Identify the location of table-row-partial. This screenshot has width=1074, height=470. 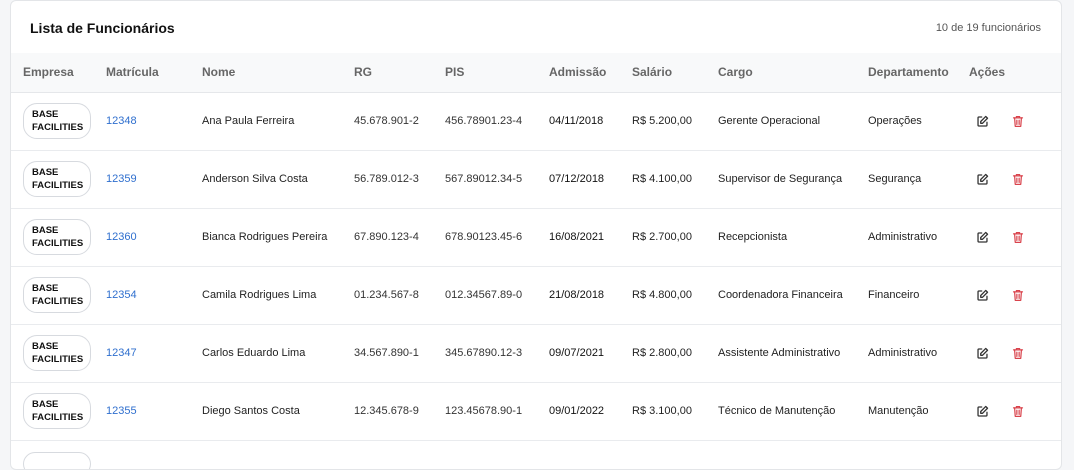
(536, 455).